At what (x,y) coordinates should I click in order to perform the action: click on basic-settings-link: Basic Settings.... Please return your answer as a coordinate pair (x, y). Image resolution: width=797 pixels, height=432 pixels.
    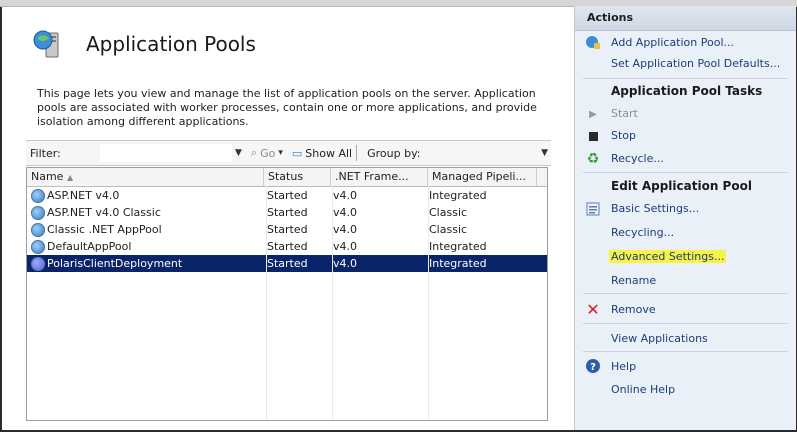
    Looking at the image, I should click on (655, 208).